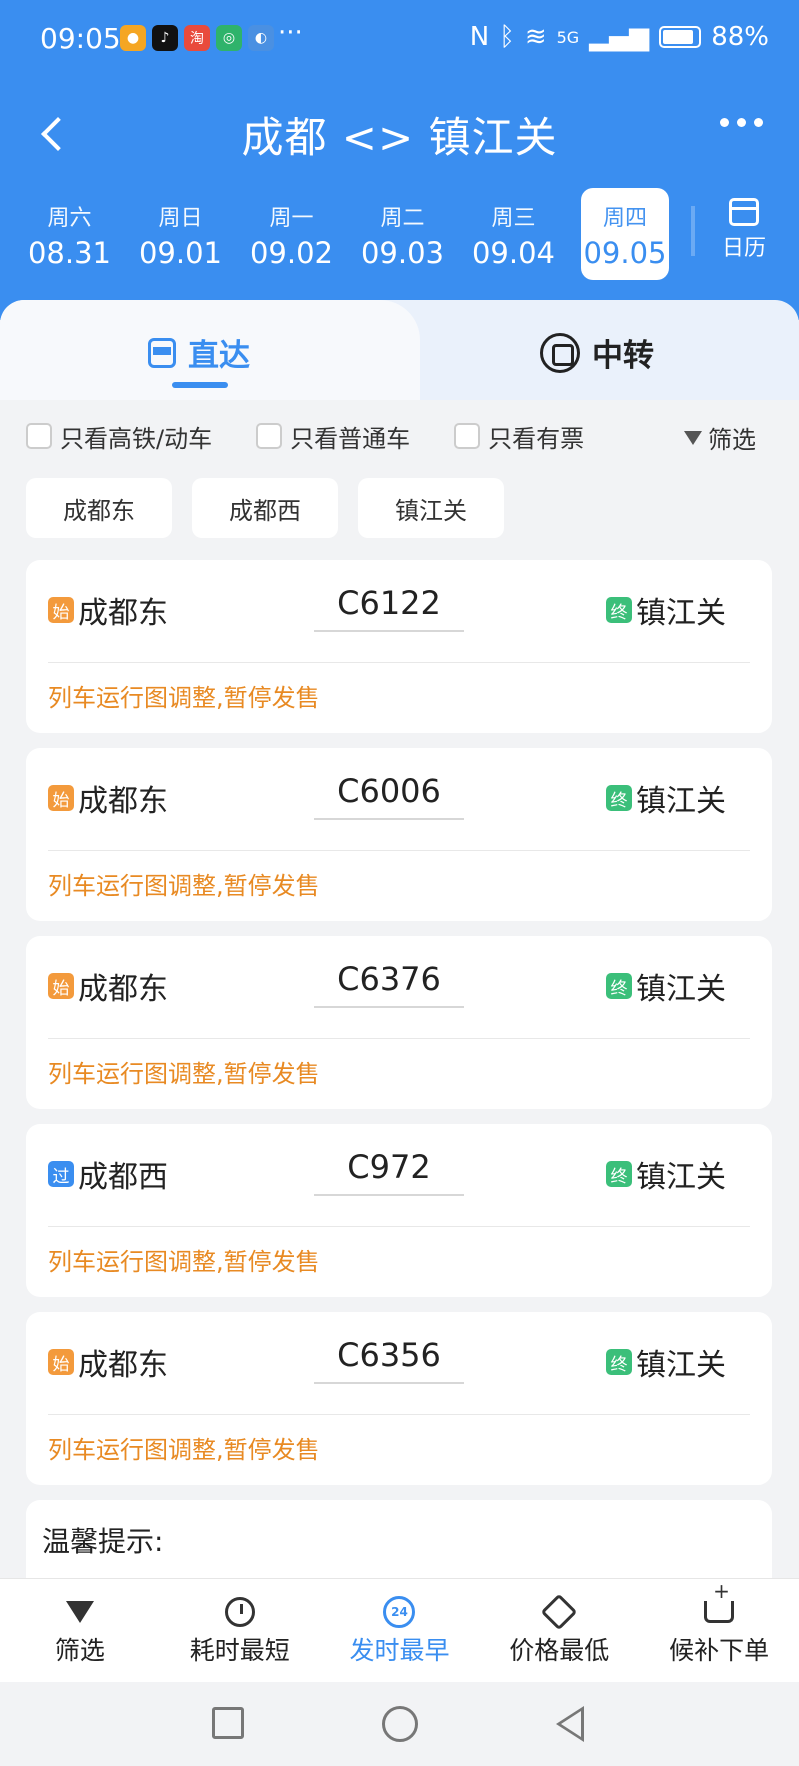  Describe the element at coordinates (720, 437) in the screenshot. I see `filter-button: 筛选` at that location.